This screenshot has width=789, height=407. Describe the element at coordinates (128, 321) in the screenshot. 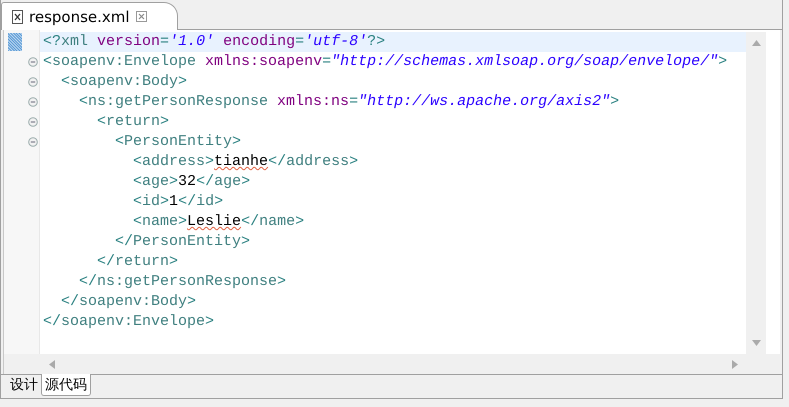

I see `code-line: </soapenv:Envelope>` at that location.